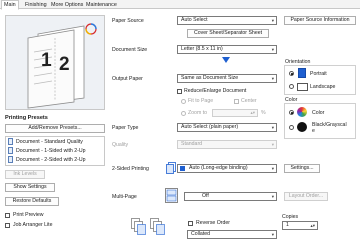  Describe the element at coordinates (179, 91) in the screenshot. I see `reduce-enlarge-checkbox` at that location.